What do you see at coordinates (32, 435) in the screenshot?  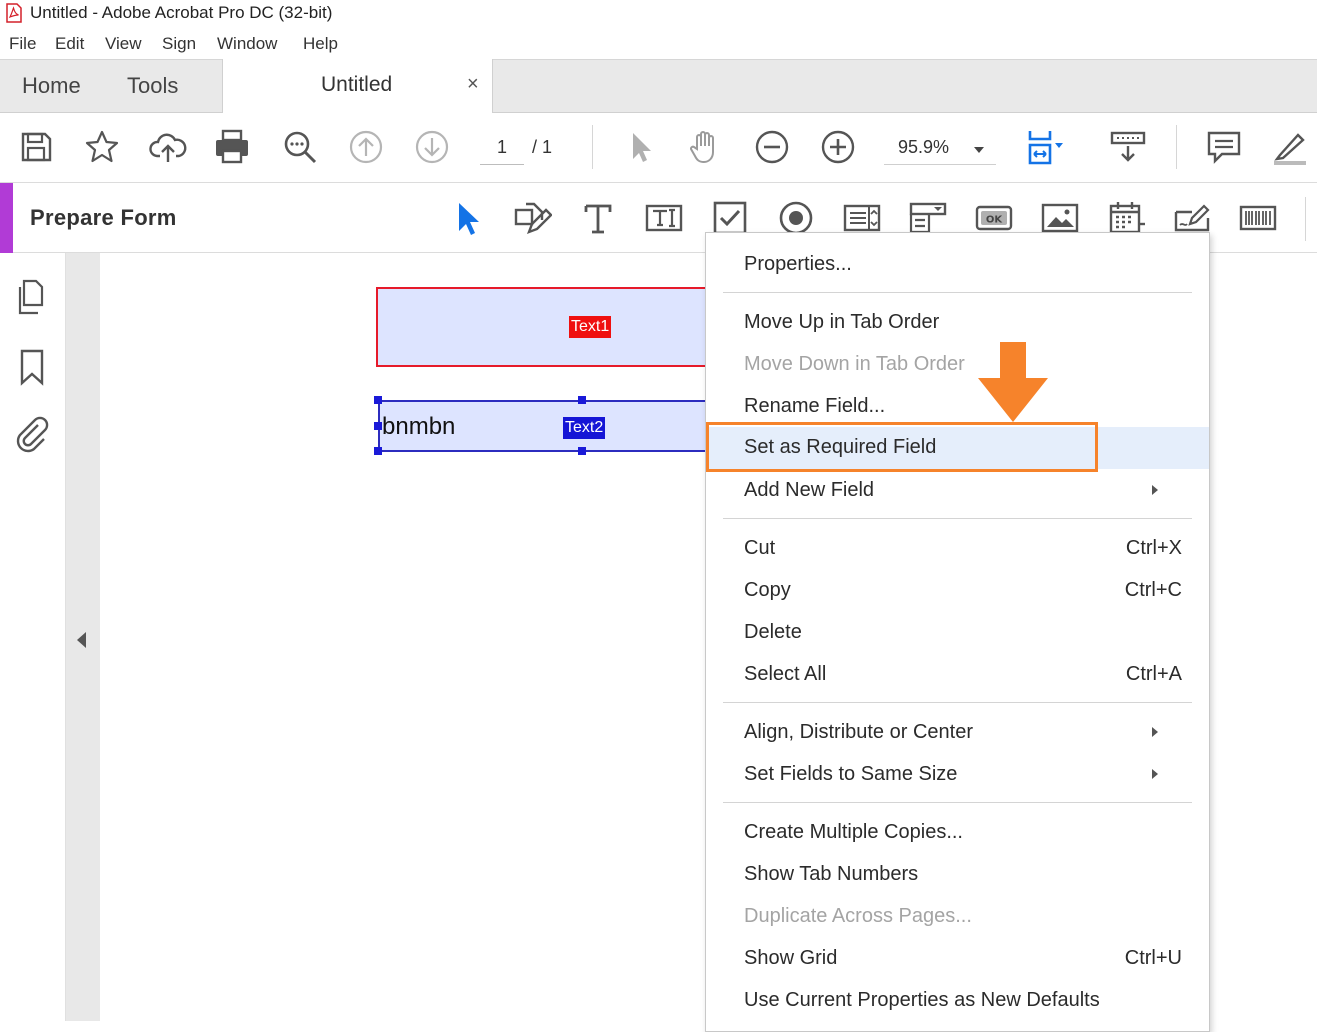 I see `attachments-icon` at bounding box center [32, 435].